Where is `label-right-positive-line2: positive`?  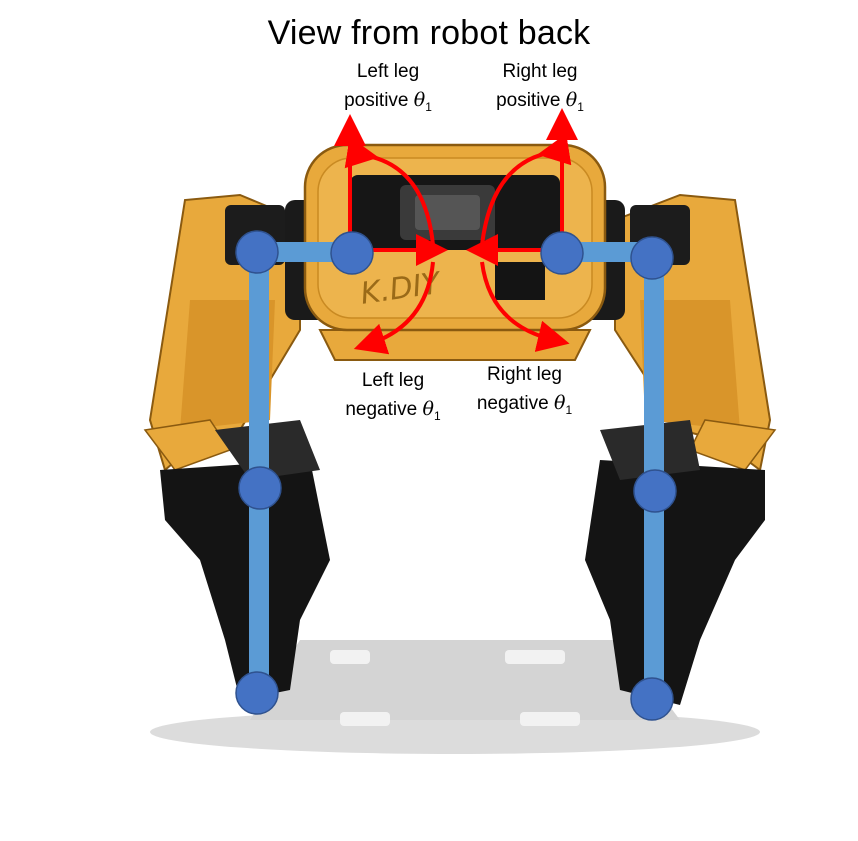 label-right-positive-line2: positive is located at coordinates (528, 100).